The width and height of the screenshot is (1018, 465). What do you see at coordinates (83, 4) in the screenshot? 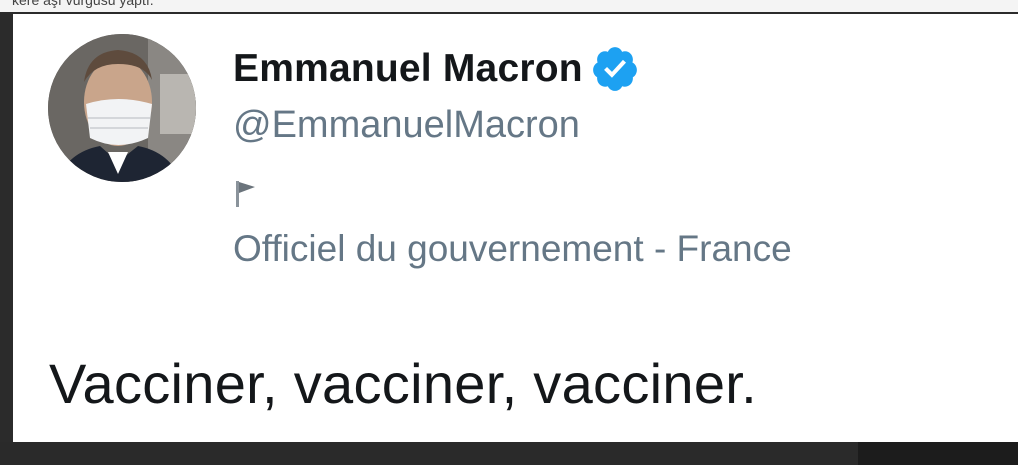
I see `article-caption: kere aşı vurgusu yaptı.` at bounding box center [83, 4].